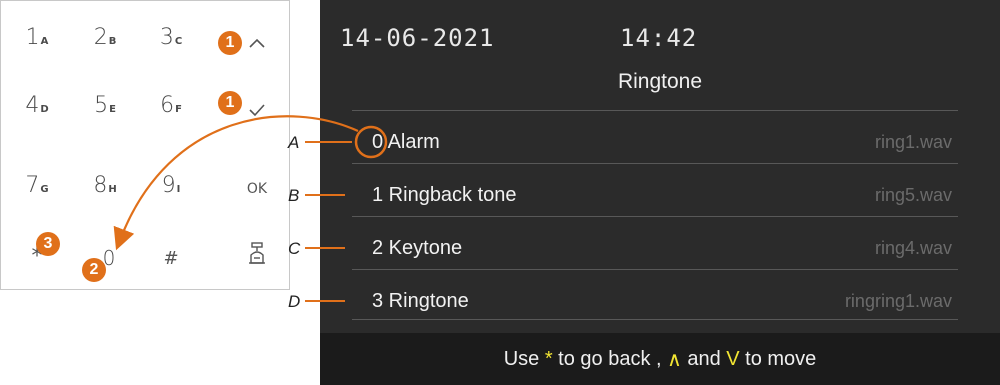  I want to click on list-item-file: ring5.wav, so click(913, 194).